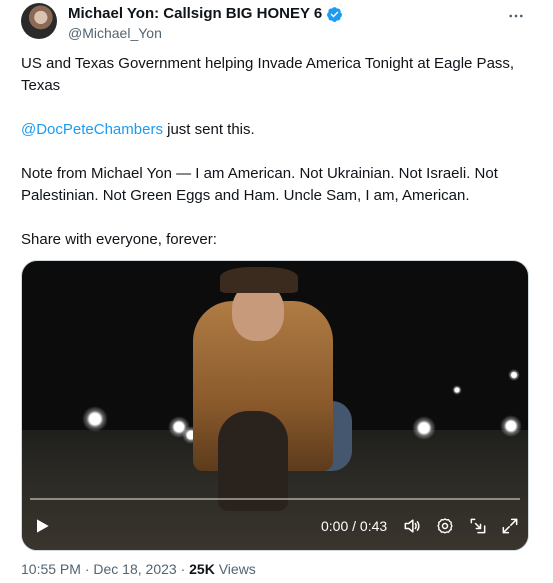  What do you see at coordinates (208, 129) in the screenshot?
I see `mention-suffix: just sent this.` at bounding box center [208, 129].